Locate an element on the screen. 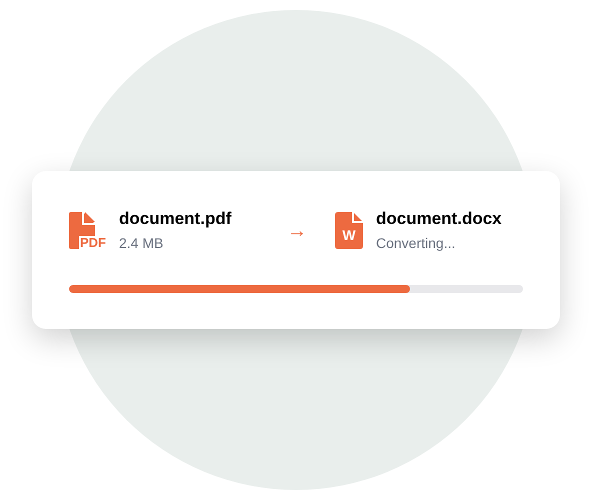 The height and width of the screenshot is (500, 592). file-size: 2.4 MB is located at coordinates (141, 243).